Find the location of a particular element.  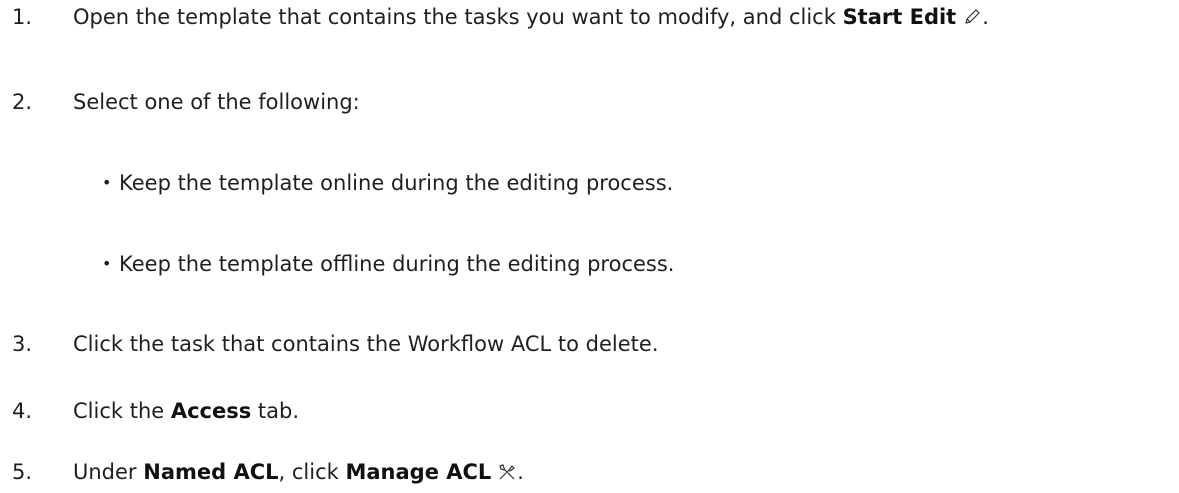

tools-icon is located at coordinates (507, 475).